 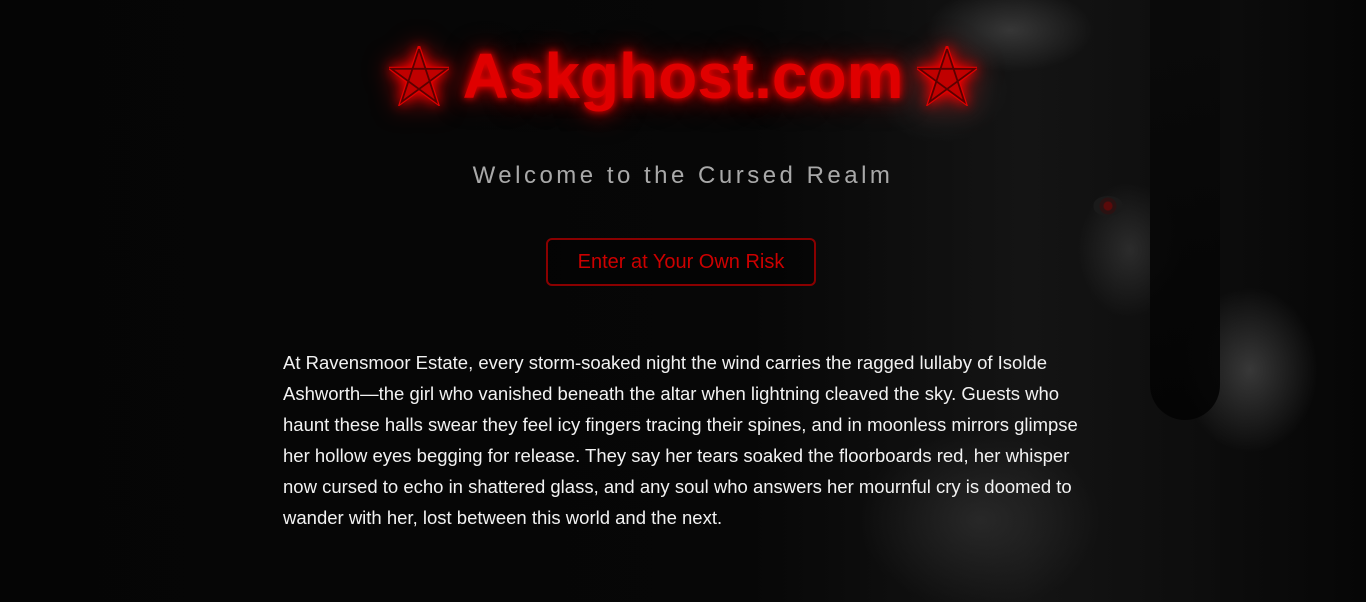 I want to click on site-title: Askghost.com, so click(x=683, y=76).